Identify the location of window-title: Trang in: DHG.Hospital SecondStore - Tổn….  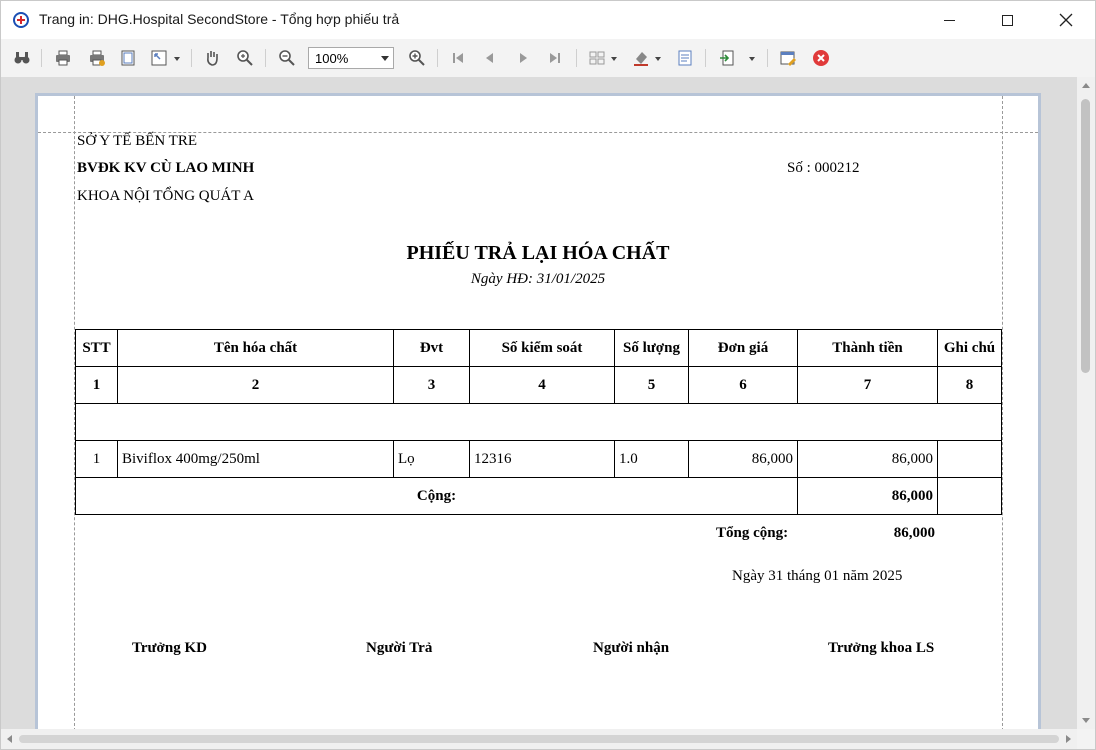
(219, 19).